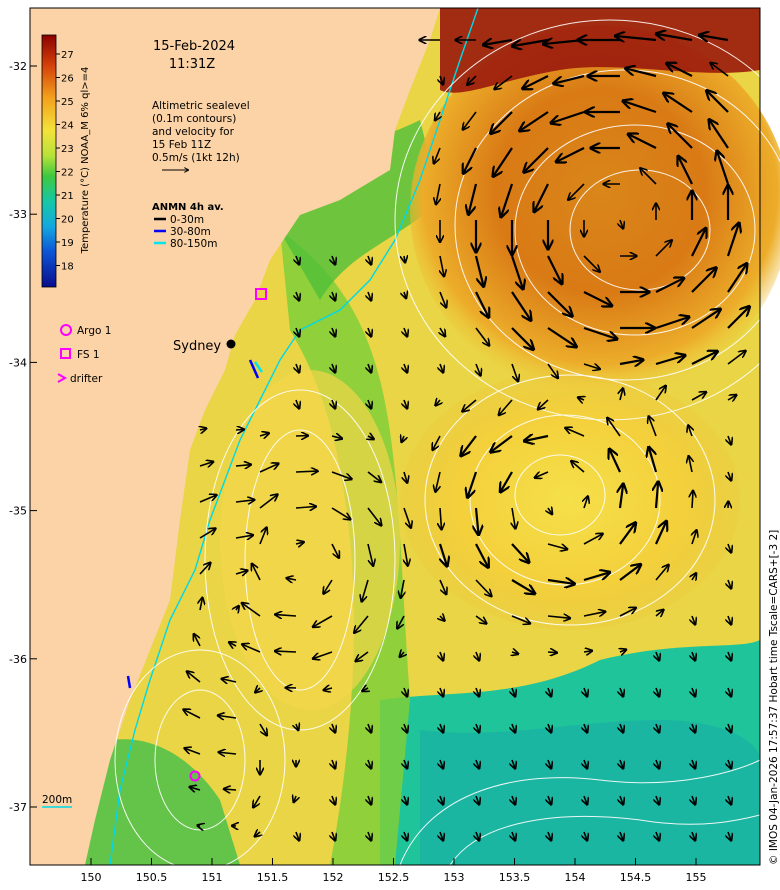  I want to click on x-tick-label: 152, so click(333, 877).